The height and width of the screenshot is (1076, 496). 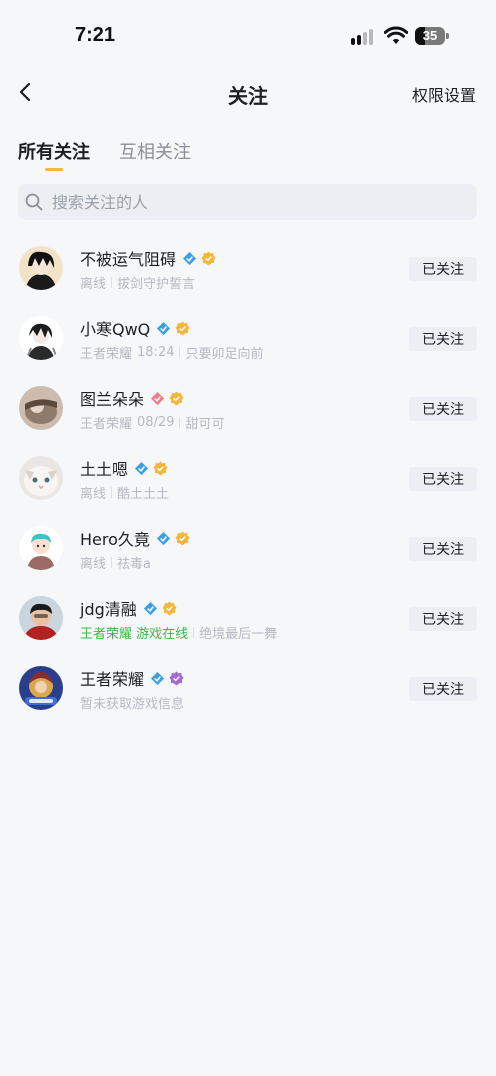 I want to click on user-name-line: jdg清融, so click(x=128, y=608).